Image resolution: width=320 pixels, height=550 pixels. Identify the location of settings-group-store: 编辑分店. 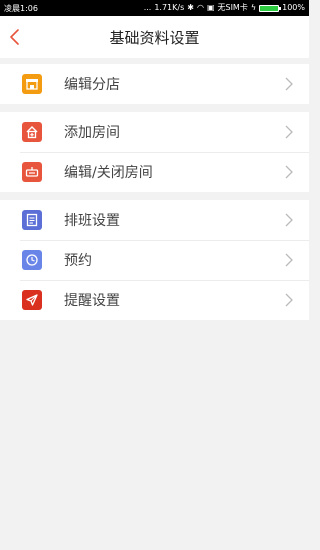
(154, 84).